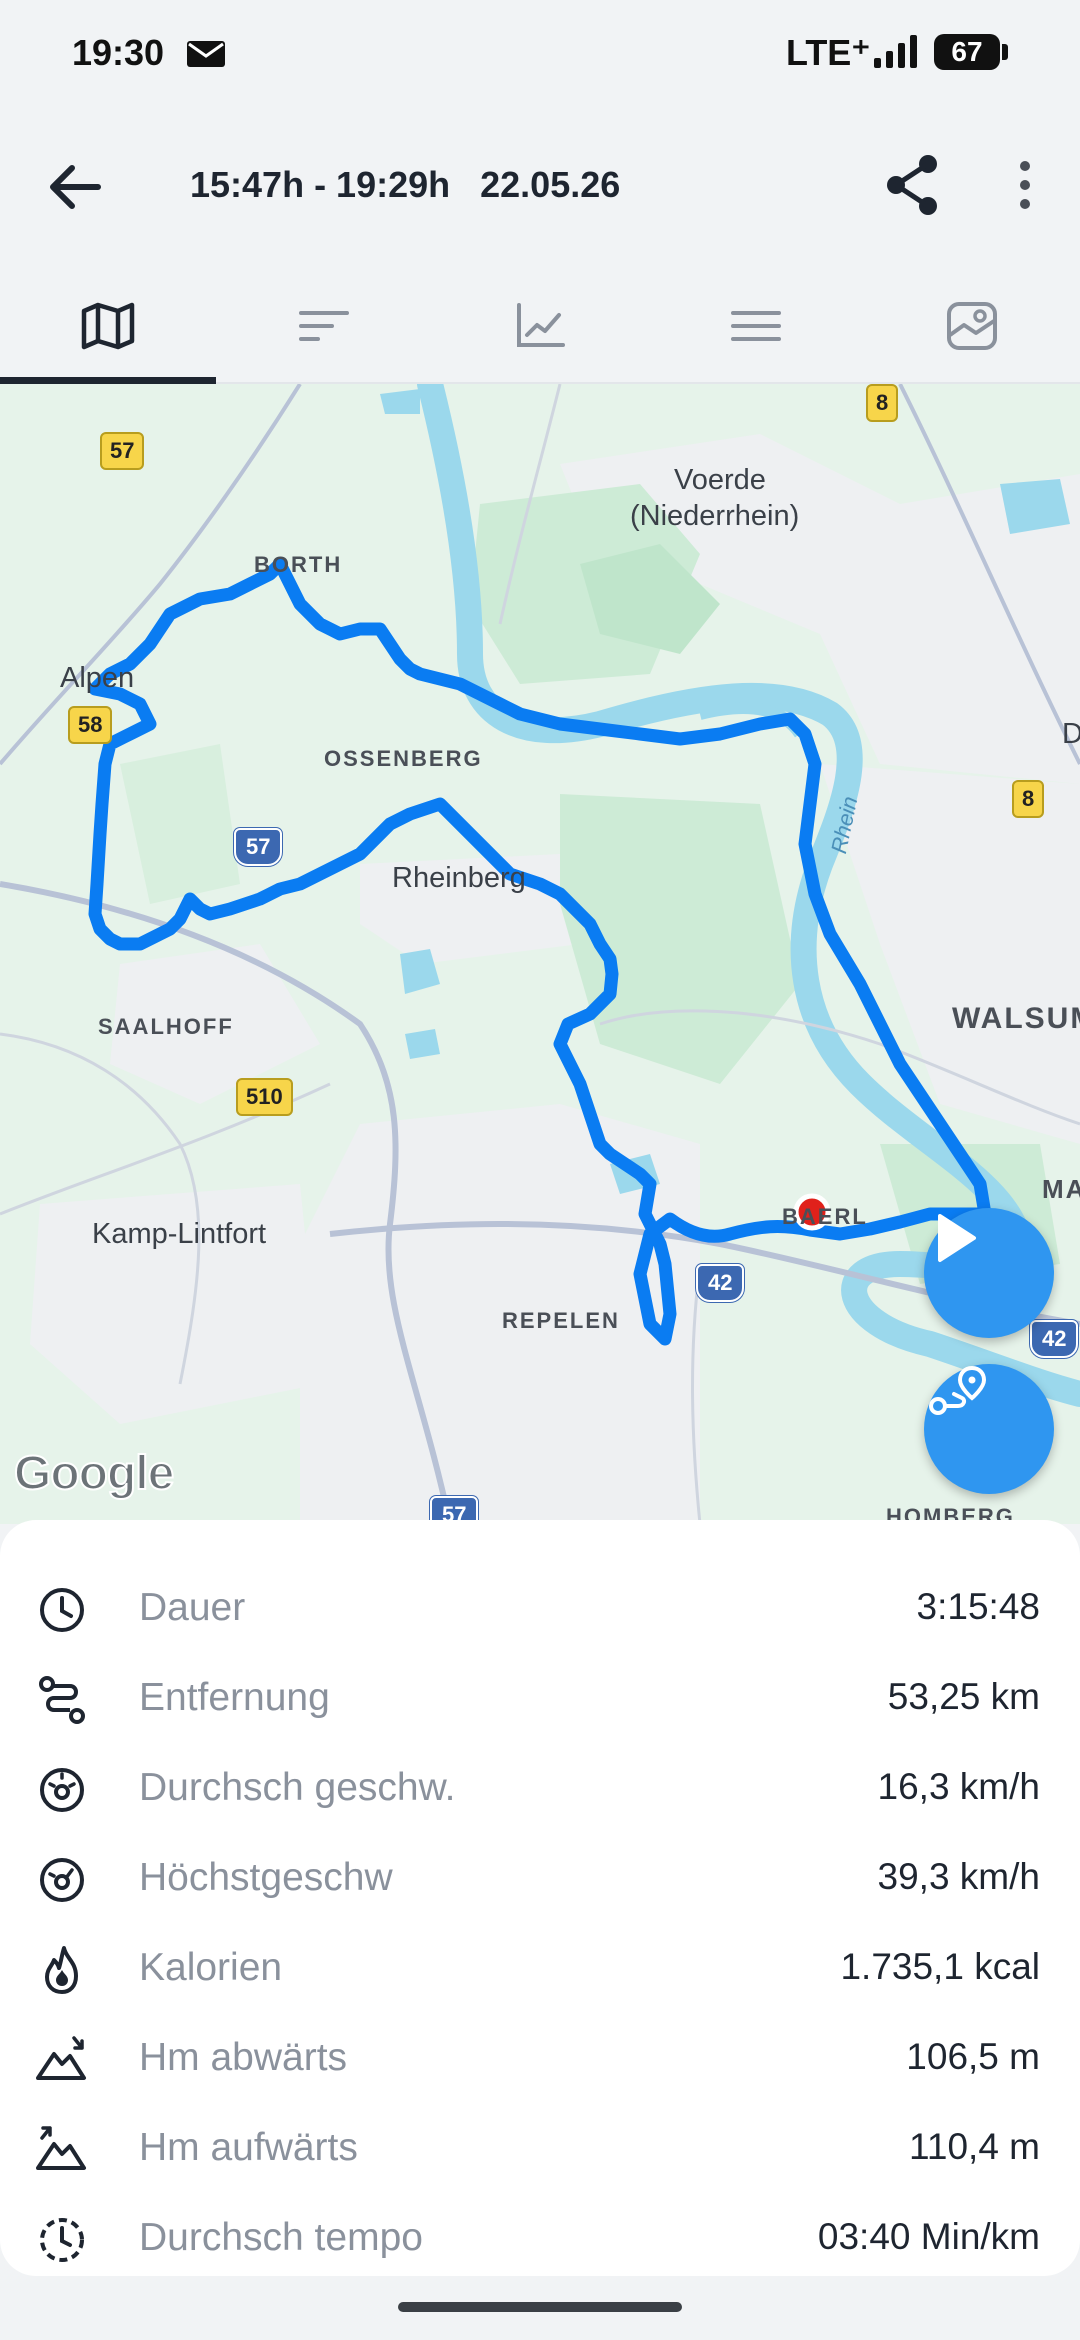  Describe the element at coordinates (540, 50) in the screenshot. I see `status-bar: 19:30 LTE⁺ 67` at that location.